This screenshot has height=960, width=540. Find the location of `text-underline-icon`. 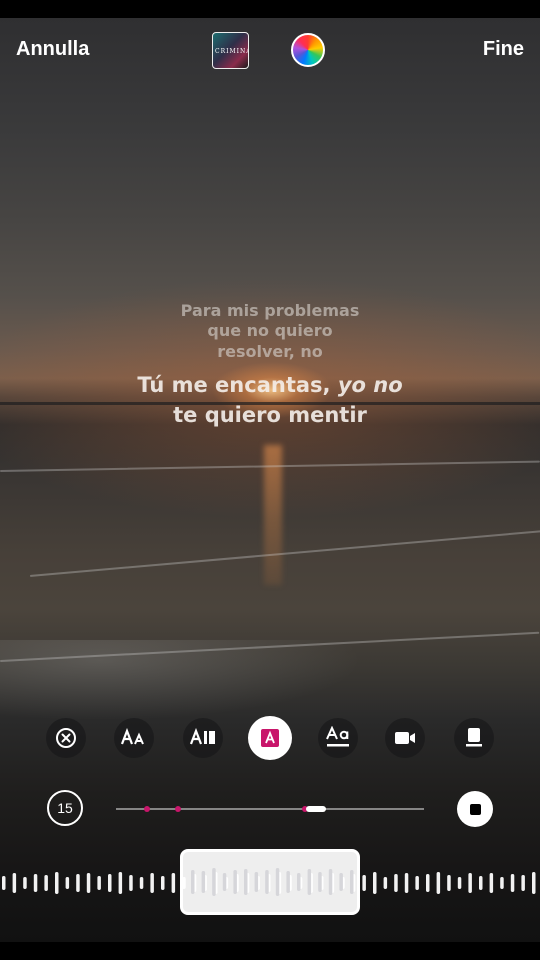

text-underline-icon is located at coordinates (337, 736).